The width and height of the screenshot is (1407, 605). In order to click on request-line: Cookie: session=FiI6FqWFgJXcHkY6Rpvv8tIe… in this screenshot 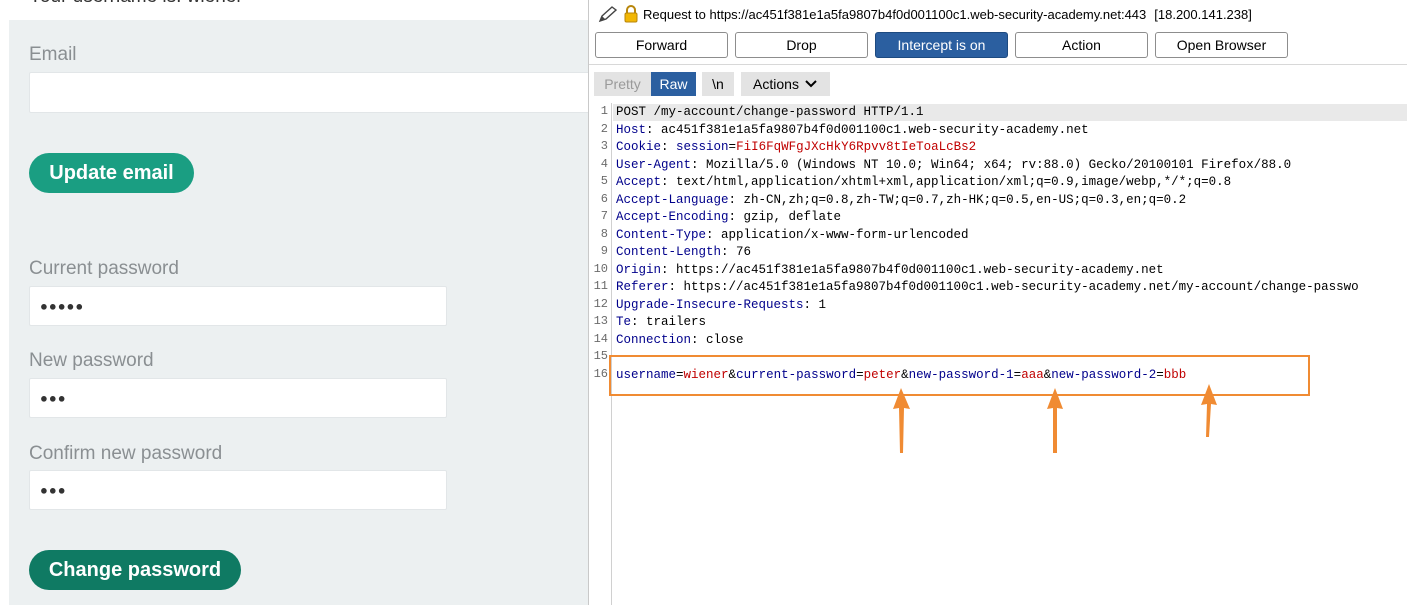, I will do `click(796, 147)`.